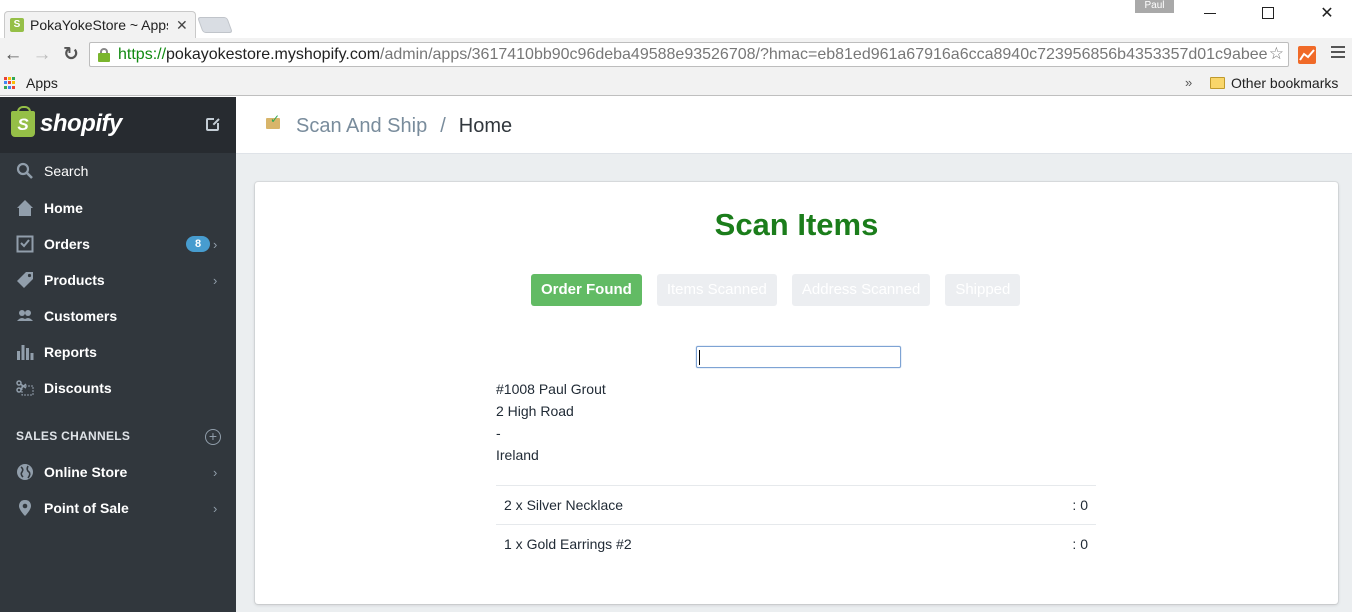  Describe the element at coordinates (25, 316) in the screenshot. I see `customers-icon` at that location.